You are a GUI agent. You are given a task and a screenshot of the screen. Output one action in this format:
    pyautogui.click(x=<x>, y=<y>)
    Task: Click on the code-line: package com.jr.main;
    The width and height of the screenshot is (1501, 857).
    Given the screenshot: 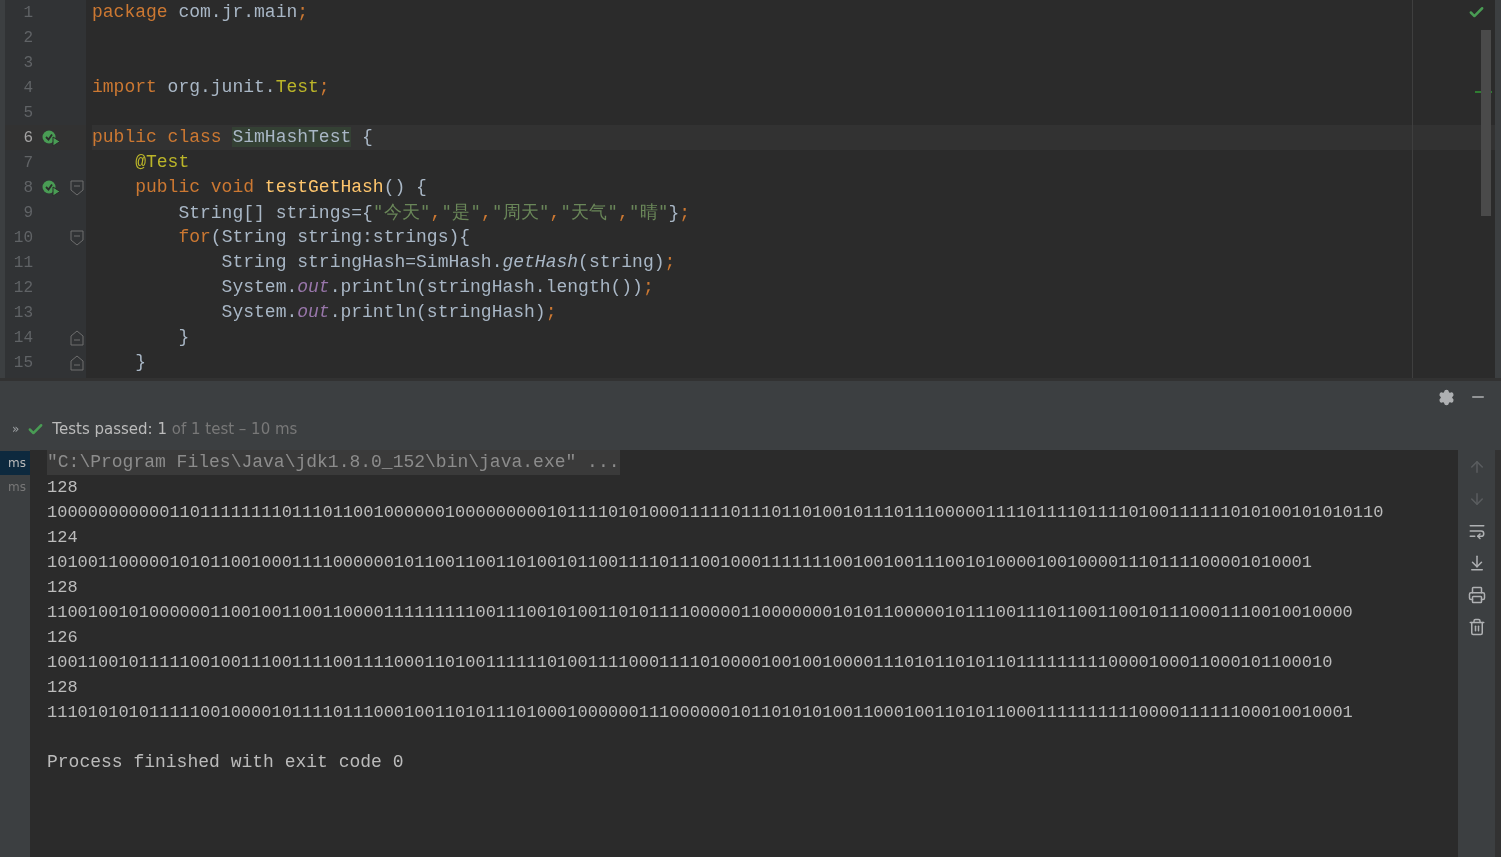 What is the action you would take?
    pyautogui.click(x=200, y=12)
    